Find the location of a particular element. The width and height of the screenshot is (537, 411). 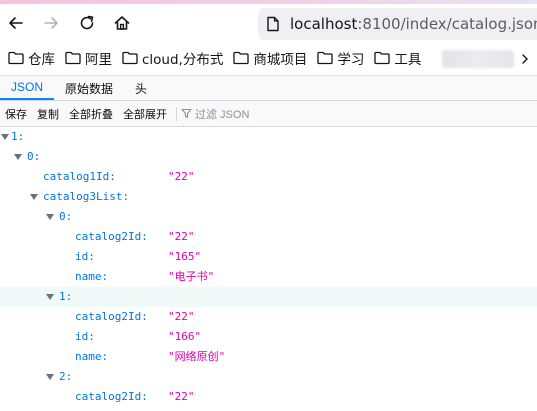

url-path: :8100/index/catalog.json is located at coordinates (447, 24).